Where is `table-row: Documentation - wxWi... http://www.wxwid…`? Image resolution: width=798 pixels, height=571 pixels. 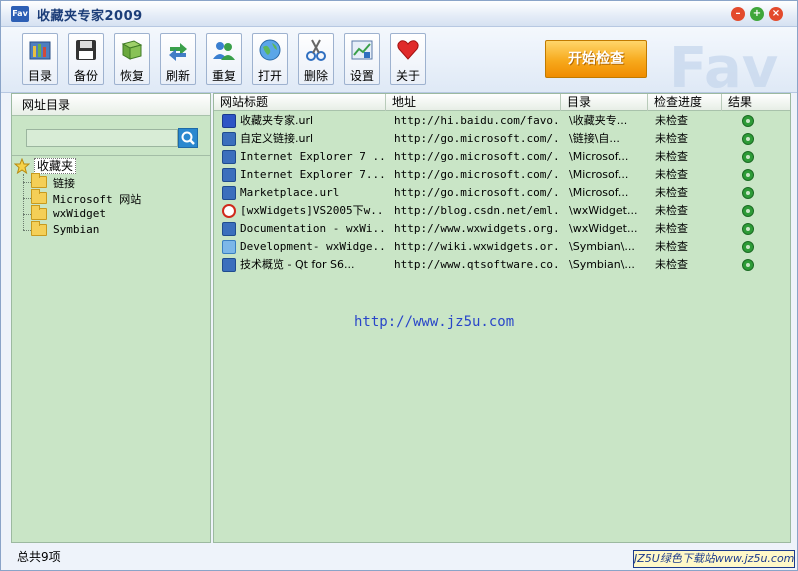
table-row: Documentation - wxWi... http://www.wxwid… is located at coordinates (502, 229).